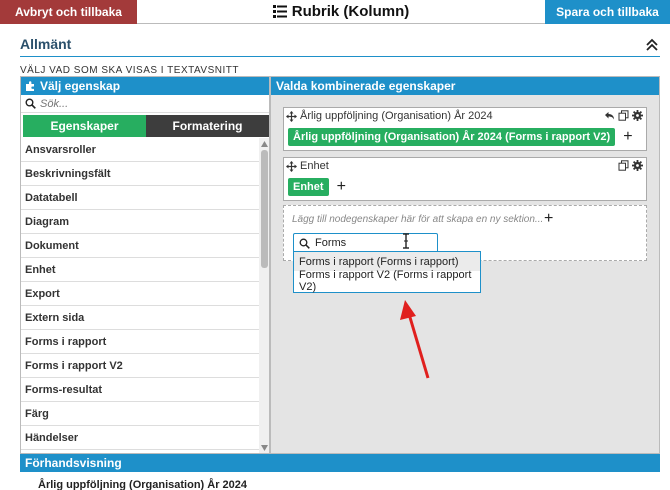  What do you see at coordinates (366, 86) in the screenshot?
I see `selected-properties-title: Valda kombinerade egenskaper` at bounding box center [366, 86].